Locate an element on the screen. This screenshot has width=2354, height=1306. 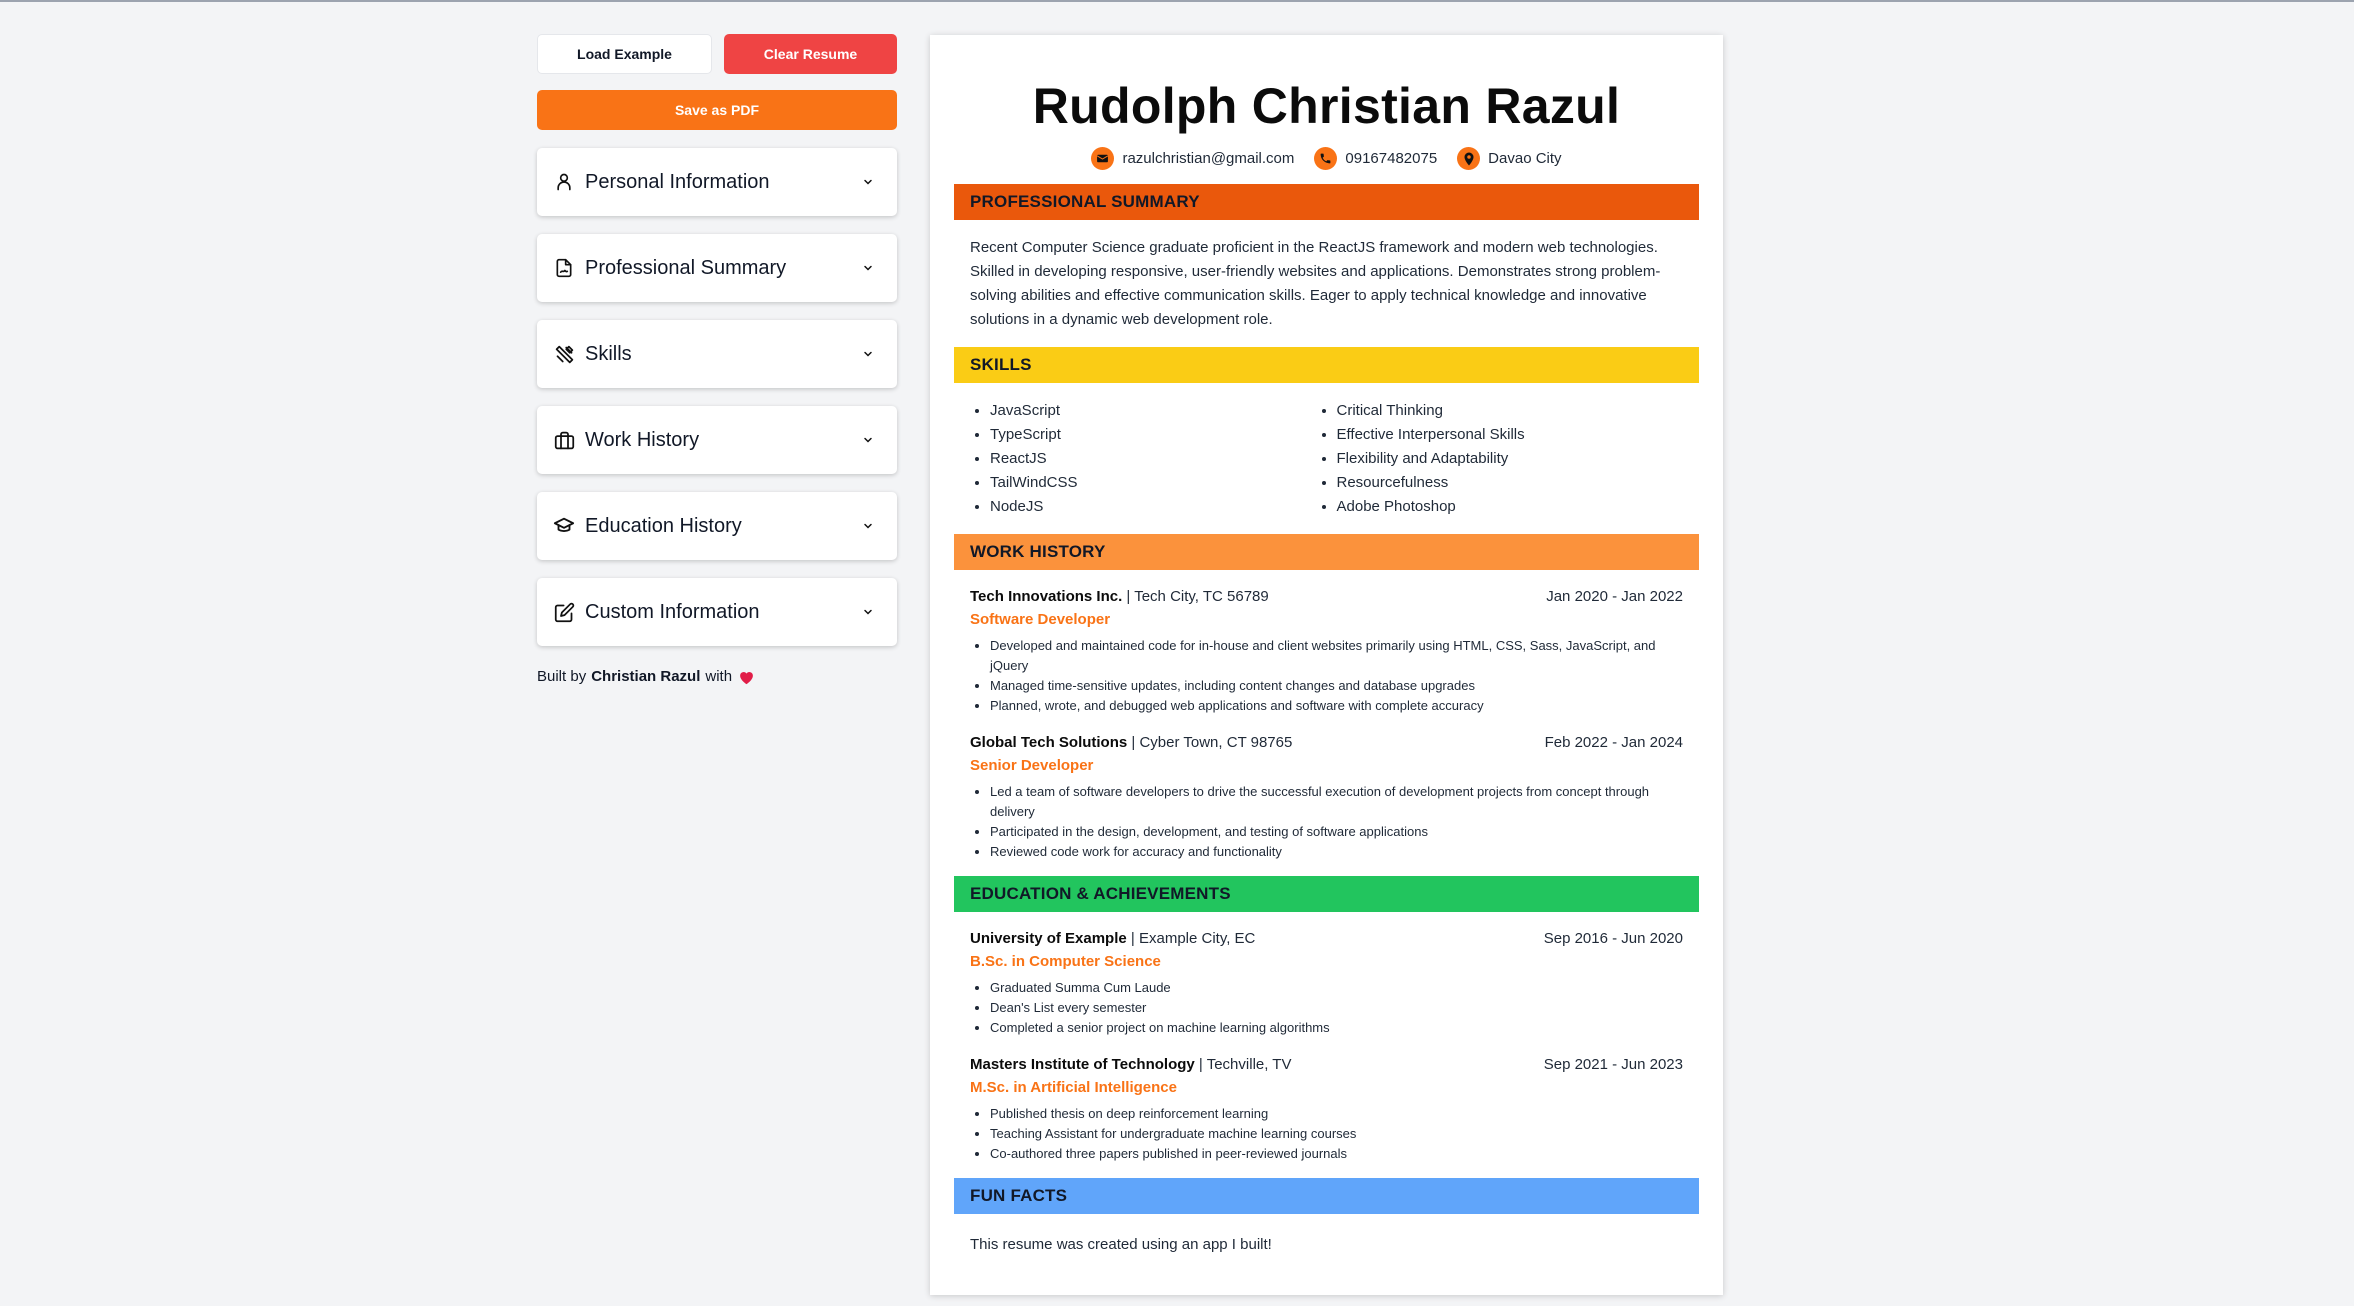
education-dates: Sep 2016 - Jun 2020 is located at coordinates (1613, 938).